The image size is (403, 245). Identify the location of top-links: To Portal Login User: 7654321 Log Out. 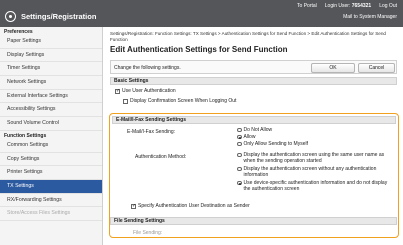
(347, 6).